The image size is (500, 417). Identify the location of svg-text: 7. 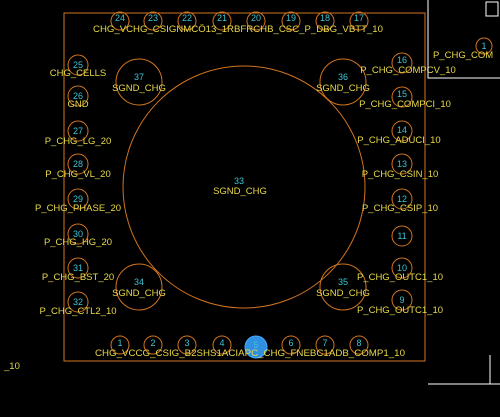
(324, 343).